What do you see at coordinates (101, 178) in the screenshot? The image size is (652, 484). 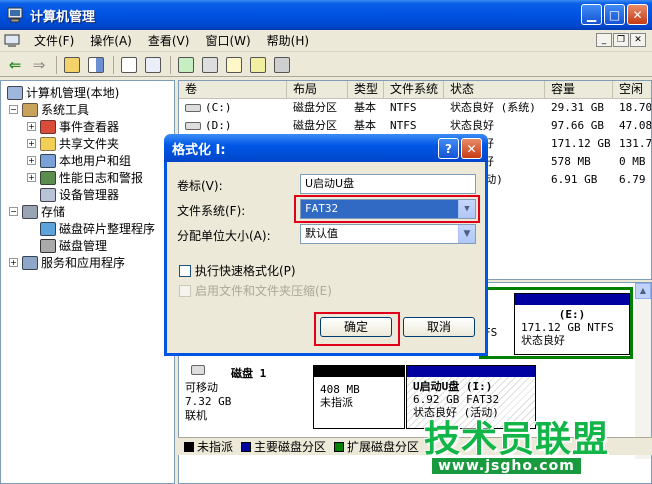 I see `tree-label: 性能日志和警报` at bounding box center [101, 178].